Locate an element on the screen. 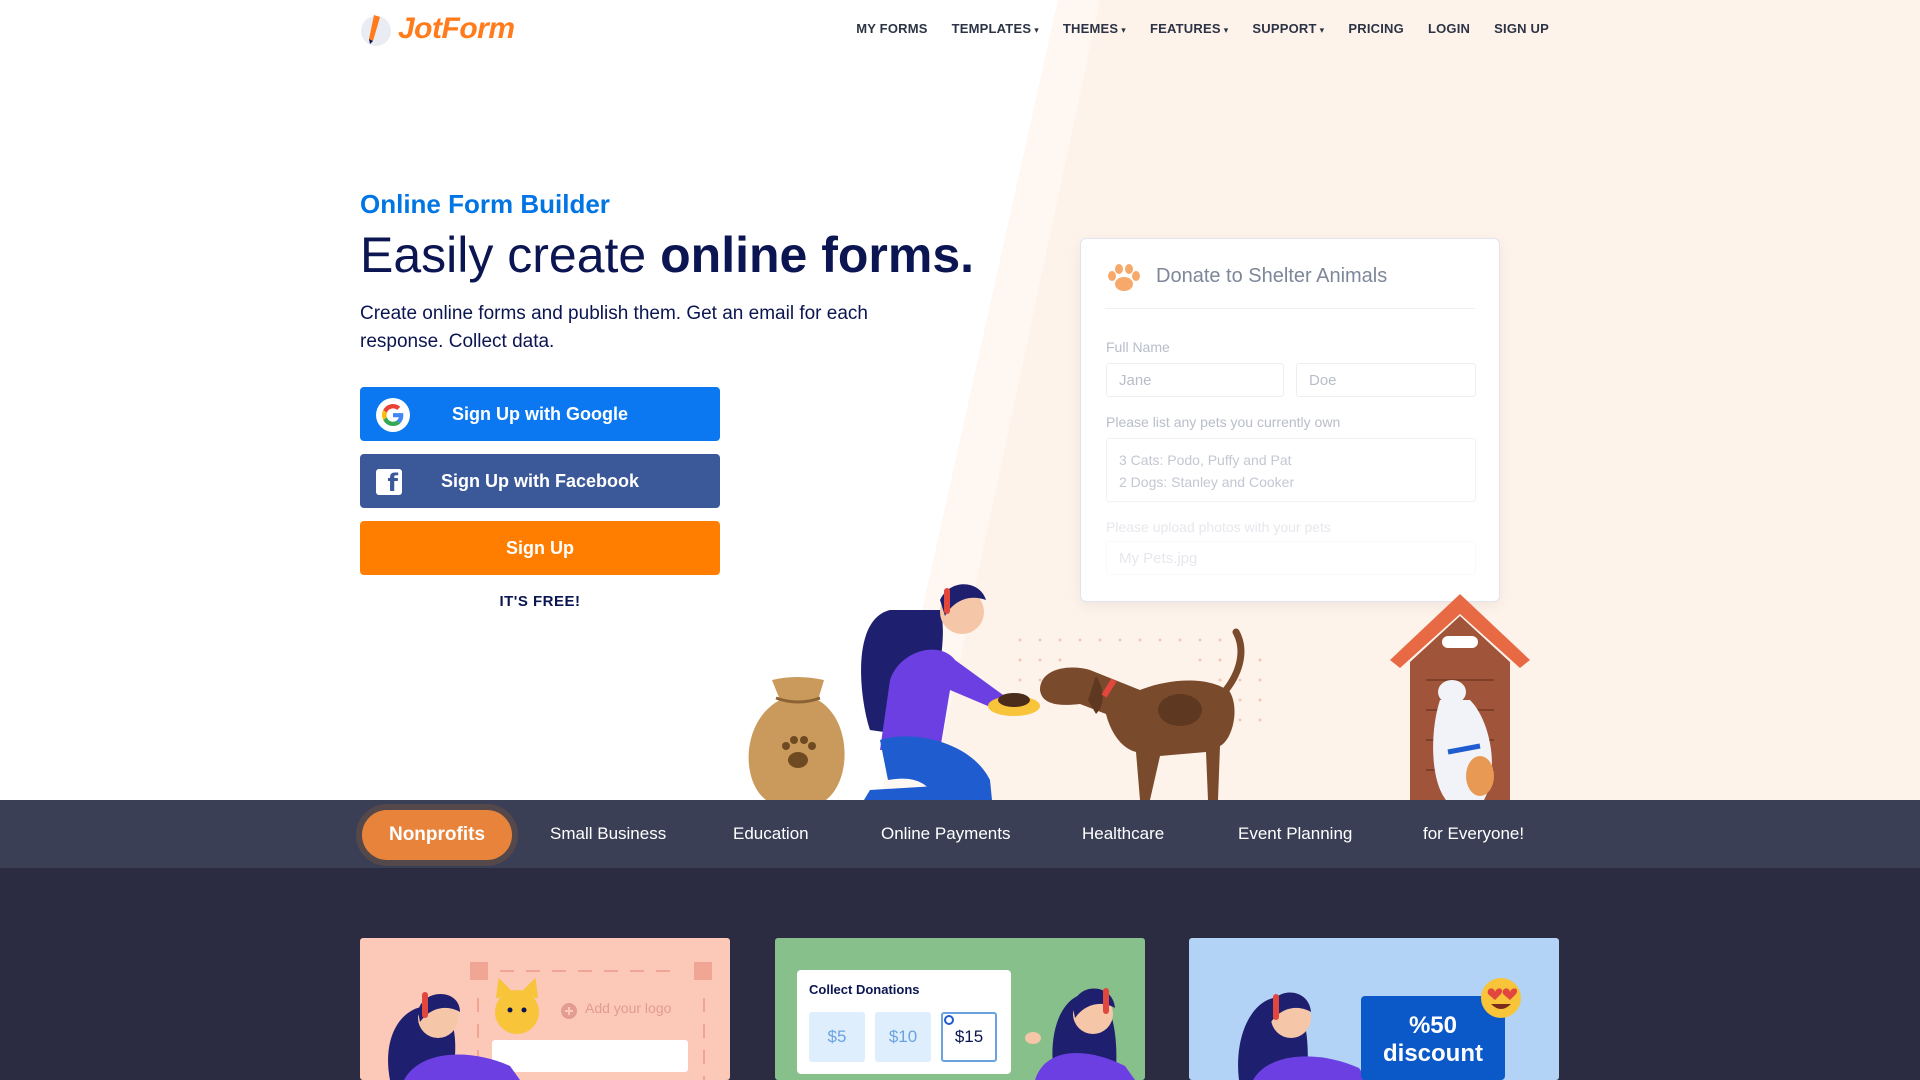 The height and width of the screenshot is (1080, 1920). hero-eyebrow: Online Form Builder is located at coordinates (485, 204).